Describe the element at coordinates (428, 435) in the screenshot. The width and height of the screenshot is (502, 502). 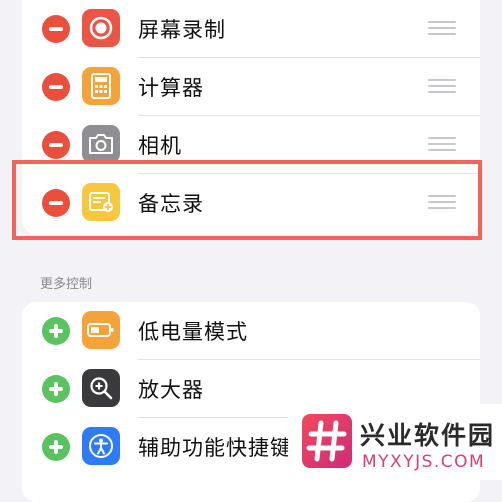
I see `watermark-title: 兴业软件园` at that location.